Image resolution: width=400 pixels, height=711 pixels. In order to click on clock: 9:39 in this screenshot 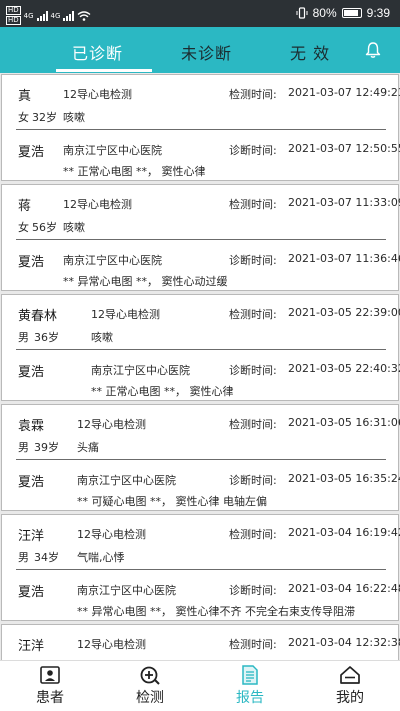, I will do `click(378, 13)`.